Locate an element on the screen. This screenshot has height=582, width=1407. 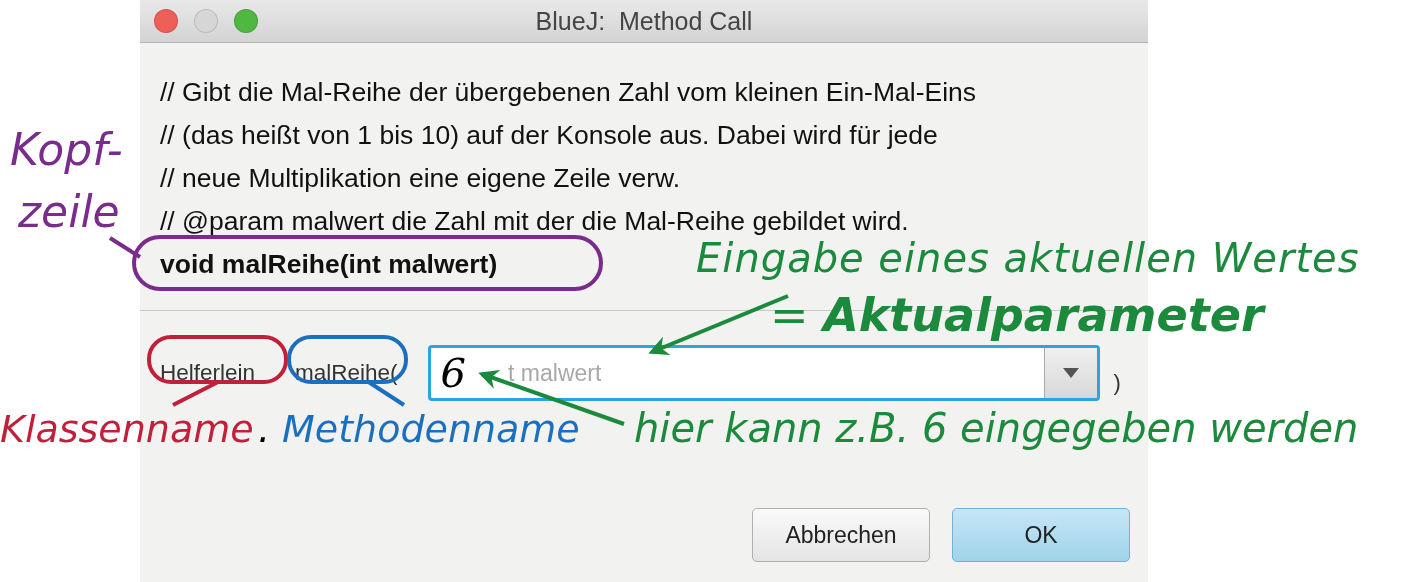
annotation-text: . is located at coordinates (264, 429).